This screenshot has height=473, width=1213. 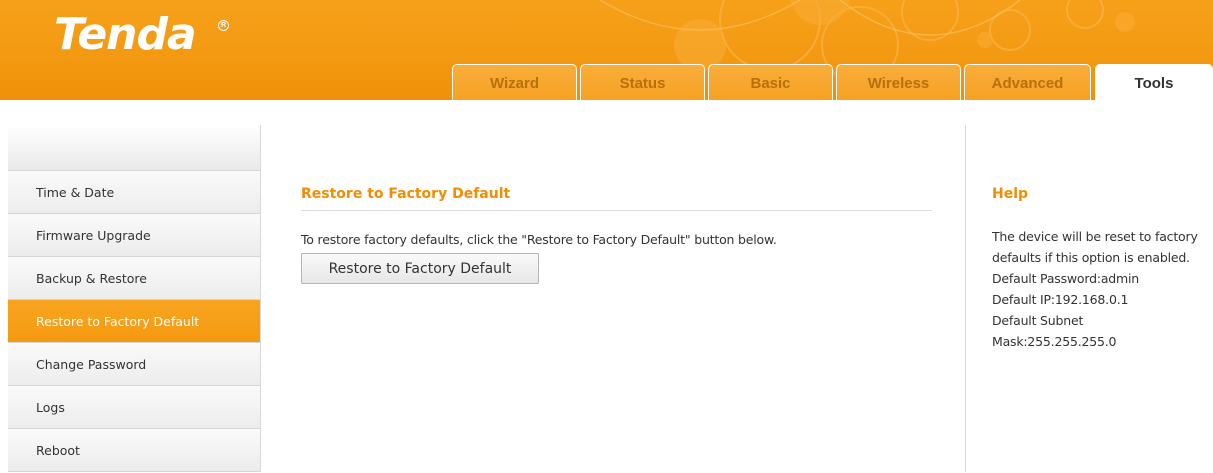 What do you see at coordinates (1154, 82) in the screenshot?
I see `tab-tools: Tools` at bounding box center [1154, 82].